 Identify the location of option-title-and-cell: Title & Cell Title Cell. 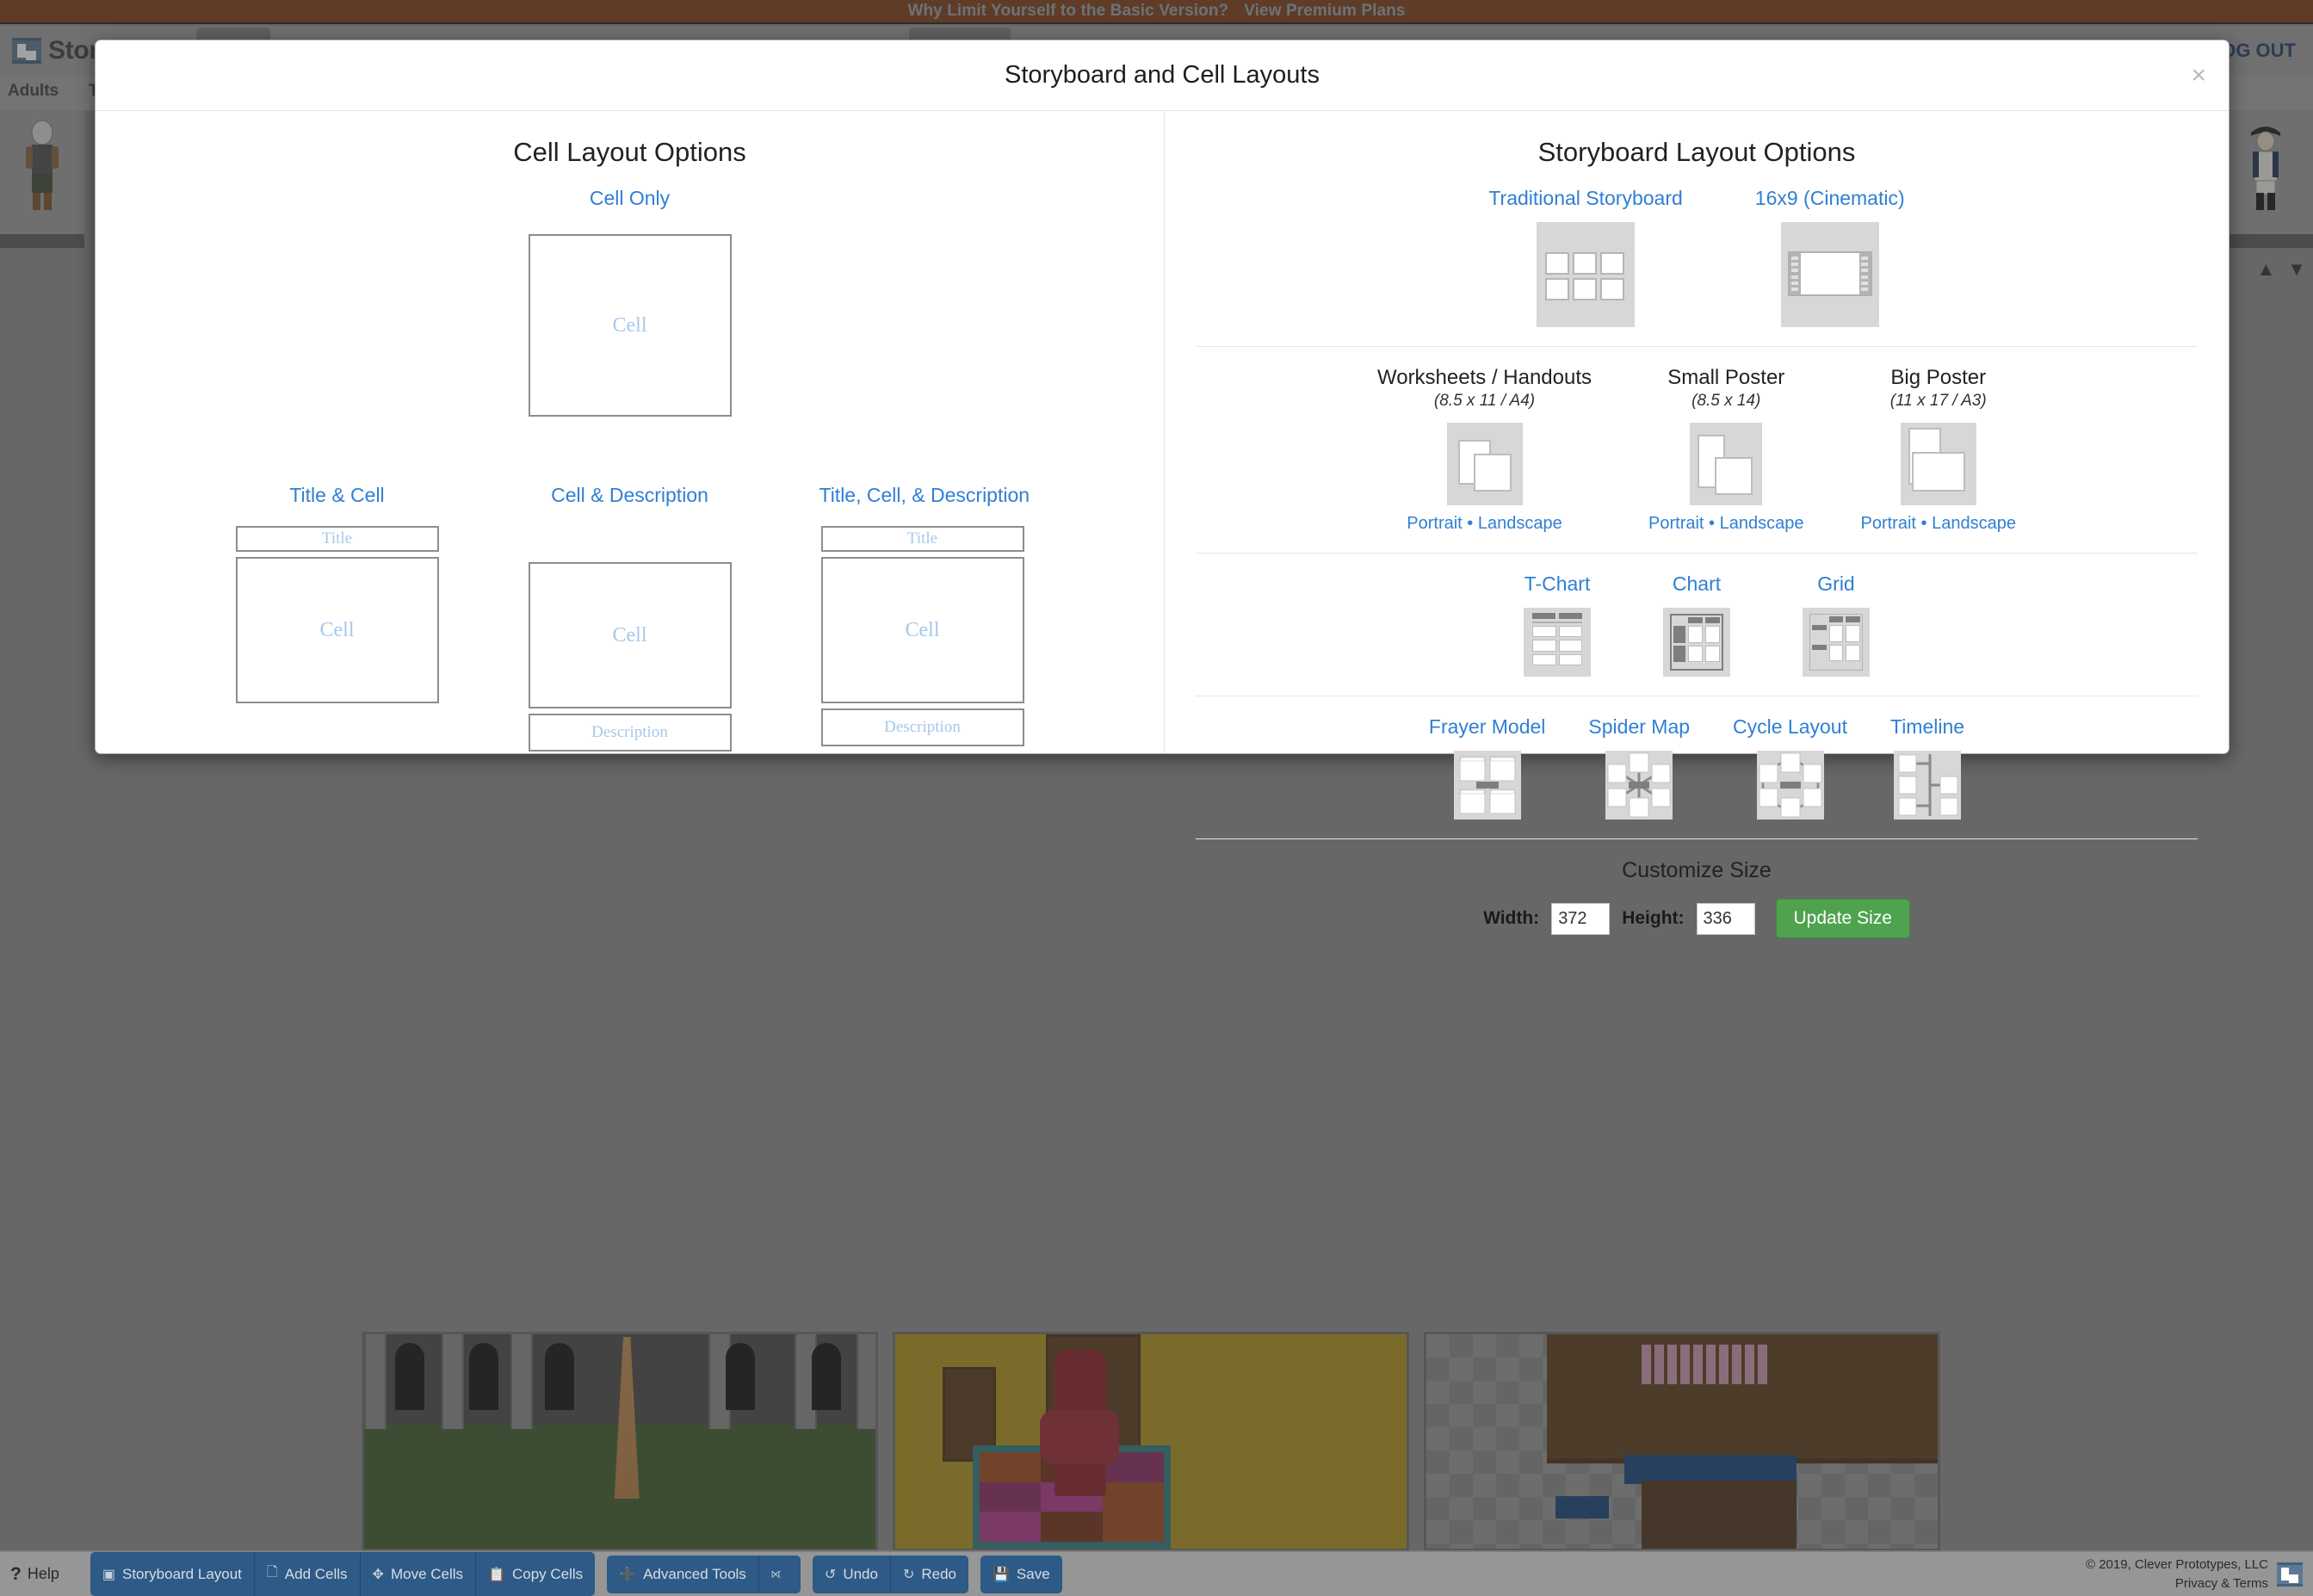
(337, 618).